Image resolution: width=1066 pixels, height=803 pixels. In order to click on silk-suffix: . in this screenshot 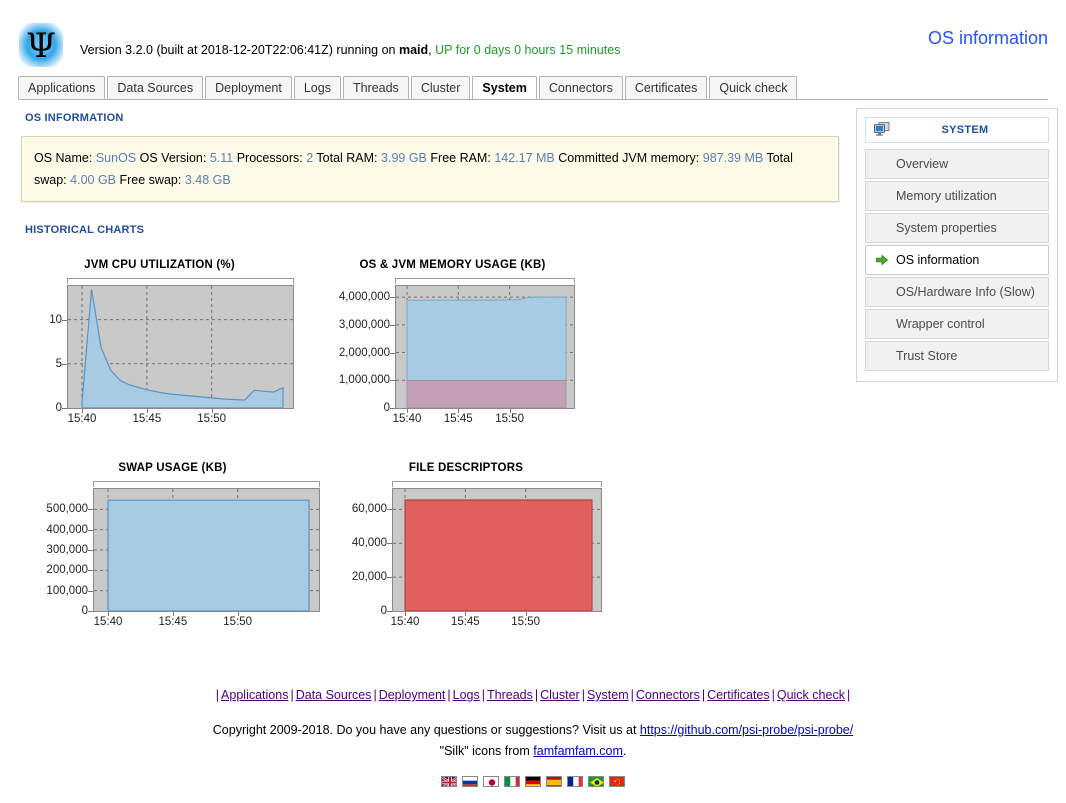, I will do `click(624, 751)`.